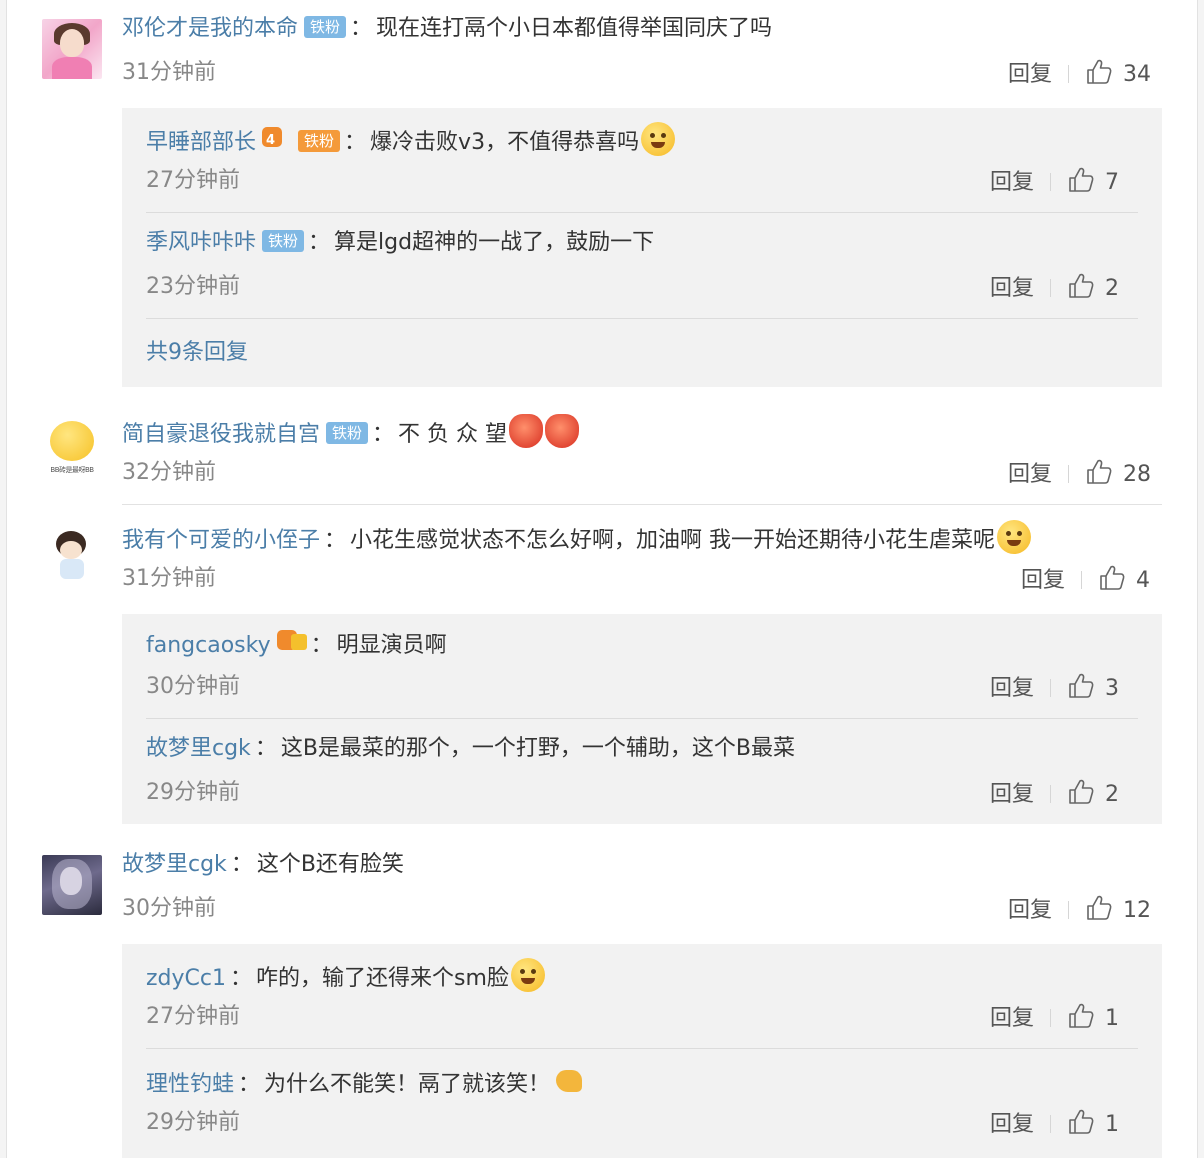 The image size is (1204, 1158). Describe the element at coordinates (1137, 474) in the screenshot. I see `like-count: 28` at that location.